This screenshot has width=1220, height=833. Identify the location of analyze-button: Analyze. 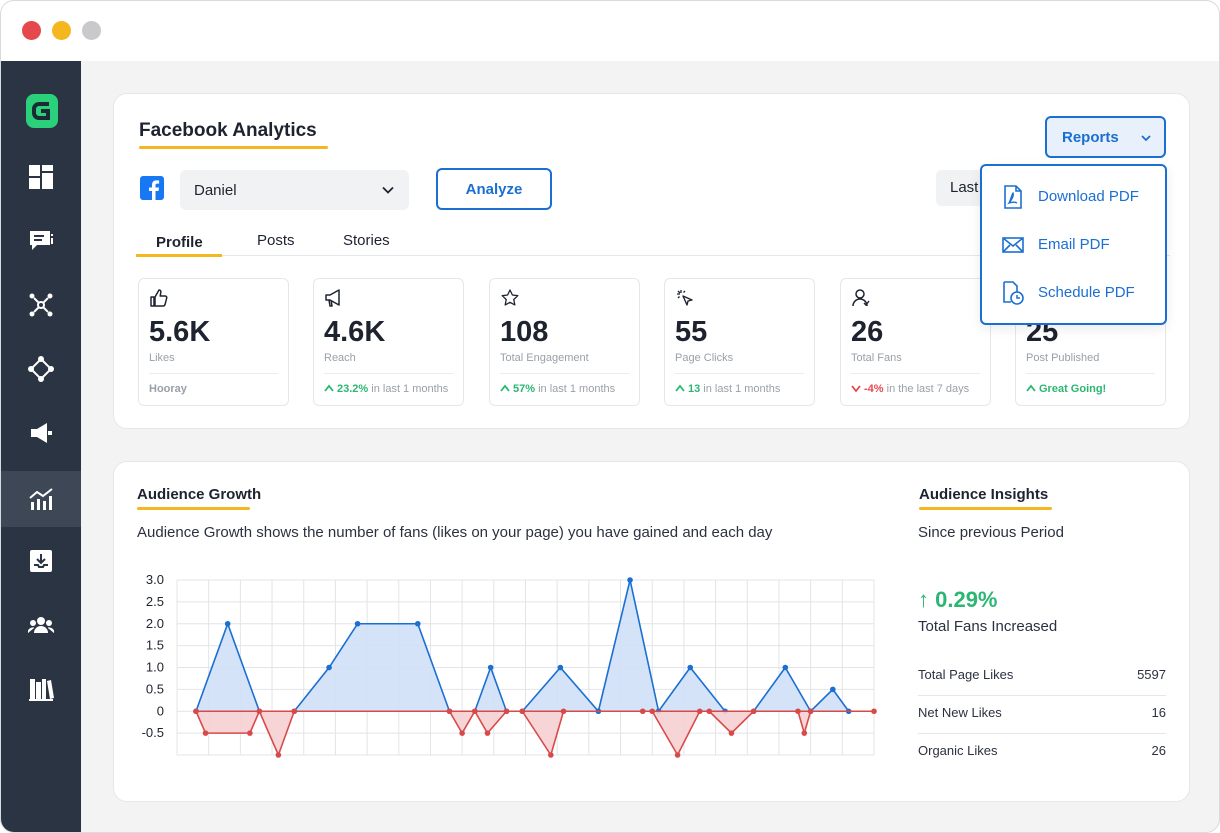
(494, 189).